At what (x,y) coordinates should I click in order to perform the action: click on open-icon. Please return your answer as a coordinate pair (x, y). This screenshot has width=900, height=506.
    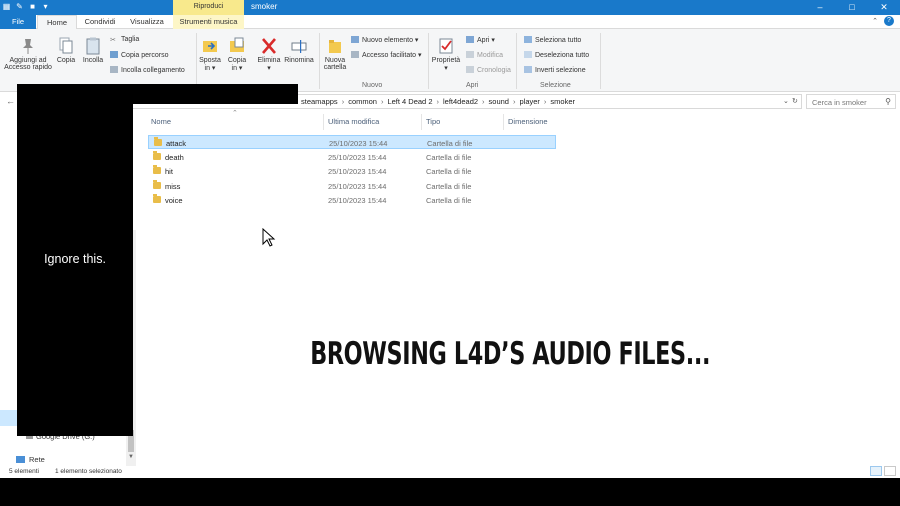
    Looking at the image, I should click on (470, 39).